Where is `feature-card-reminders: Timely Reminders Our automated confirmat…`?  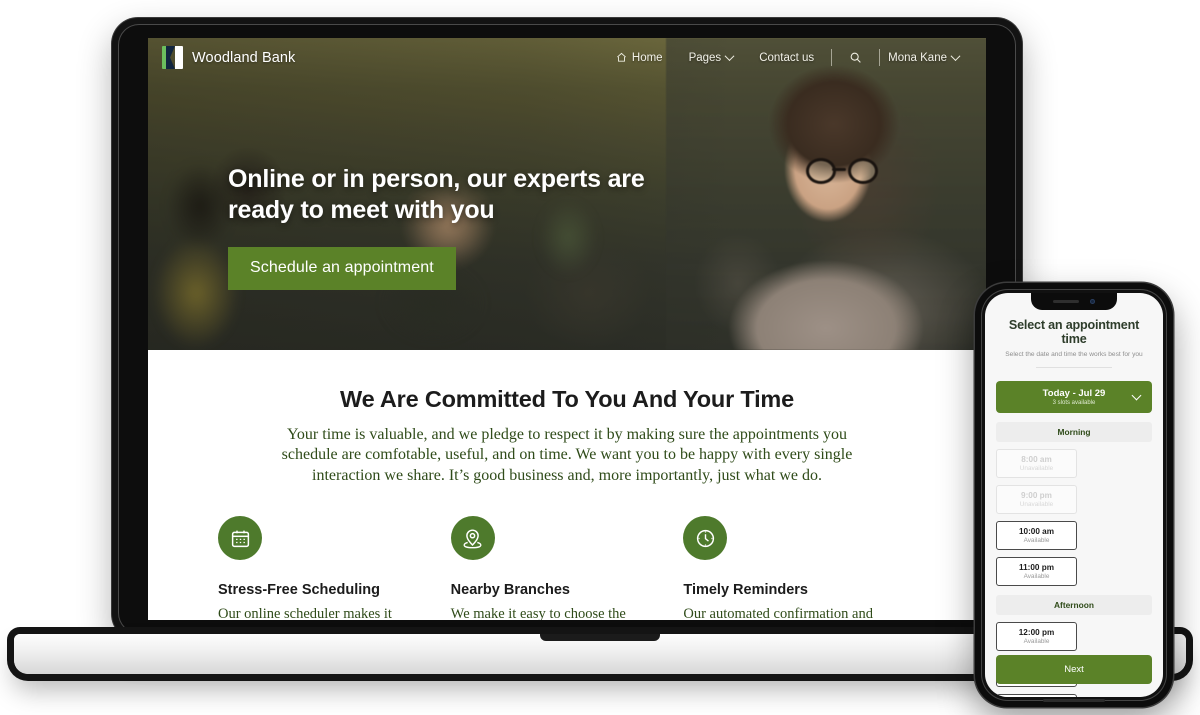 feature-card-reminders: Timely Reminders Our automated confirmat… is located at coordinates (799, 568).